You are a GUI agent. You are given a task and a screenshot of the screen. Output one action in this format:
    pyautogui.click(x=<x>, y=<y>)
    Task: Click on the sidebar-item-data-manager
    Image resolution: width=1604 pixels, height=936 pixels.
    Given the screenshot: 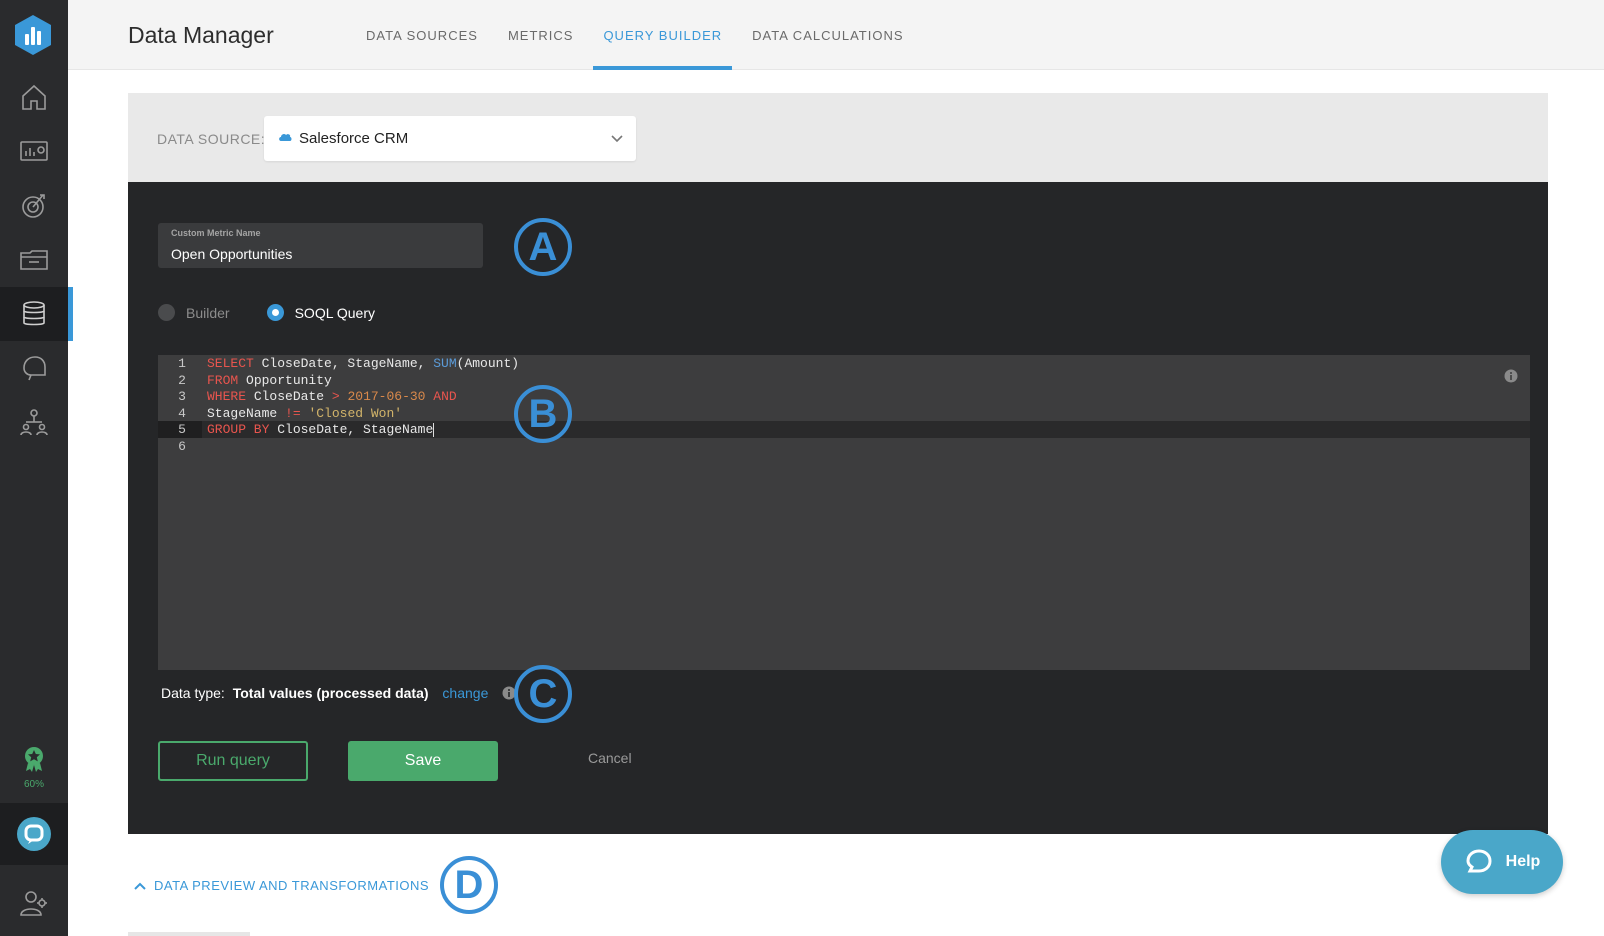 What is the action you would take?
    pyautogui.click(x=36, y=314)
    